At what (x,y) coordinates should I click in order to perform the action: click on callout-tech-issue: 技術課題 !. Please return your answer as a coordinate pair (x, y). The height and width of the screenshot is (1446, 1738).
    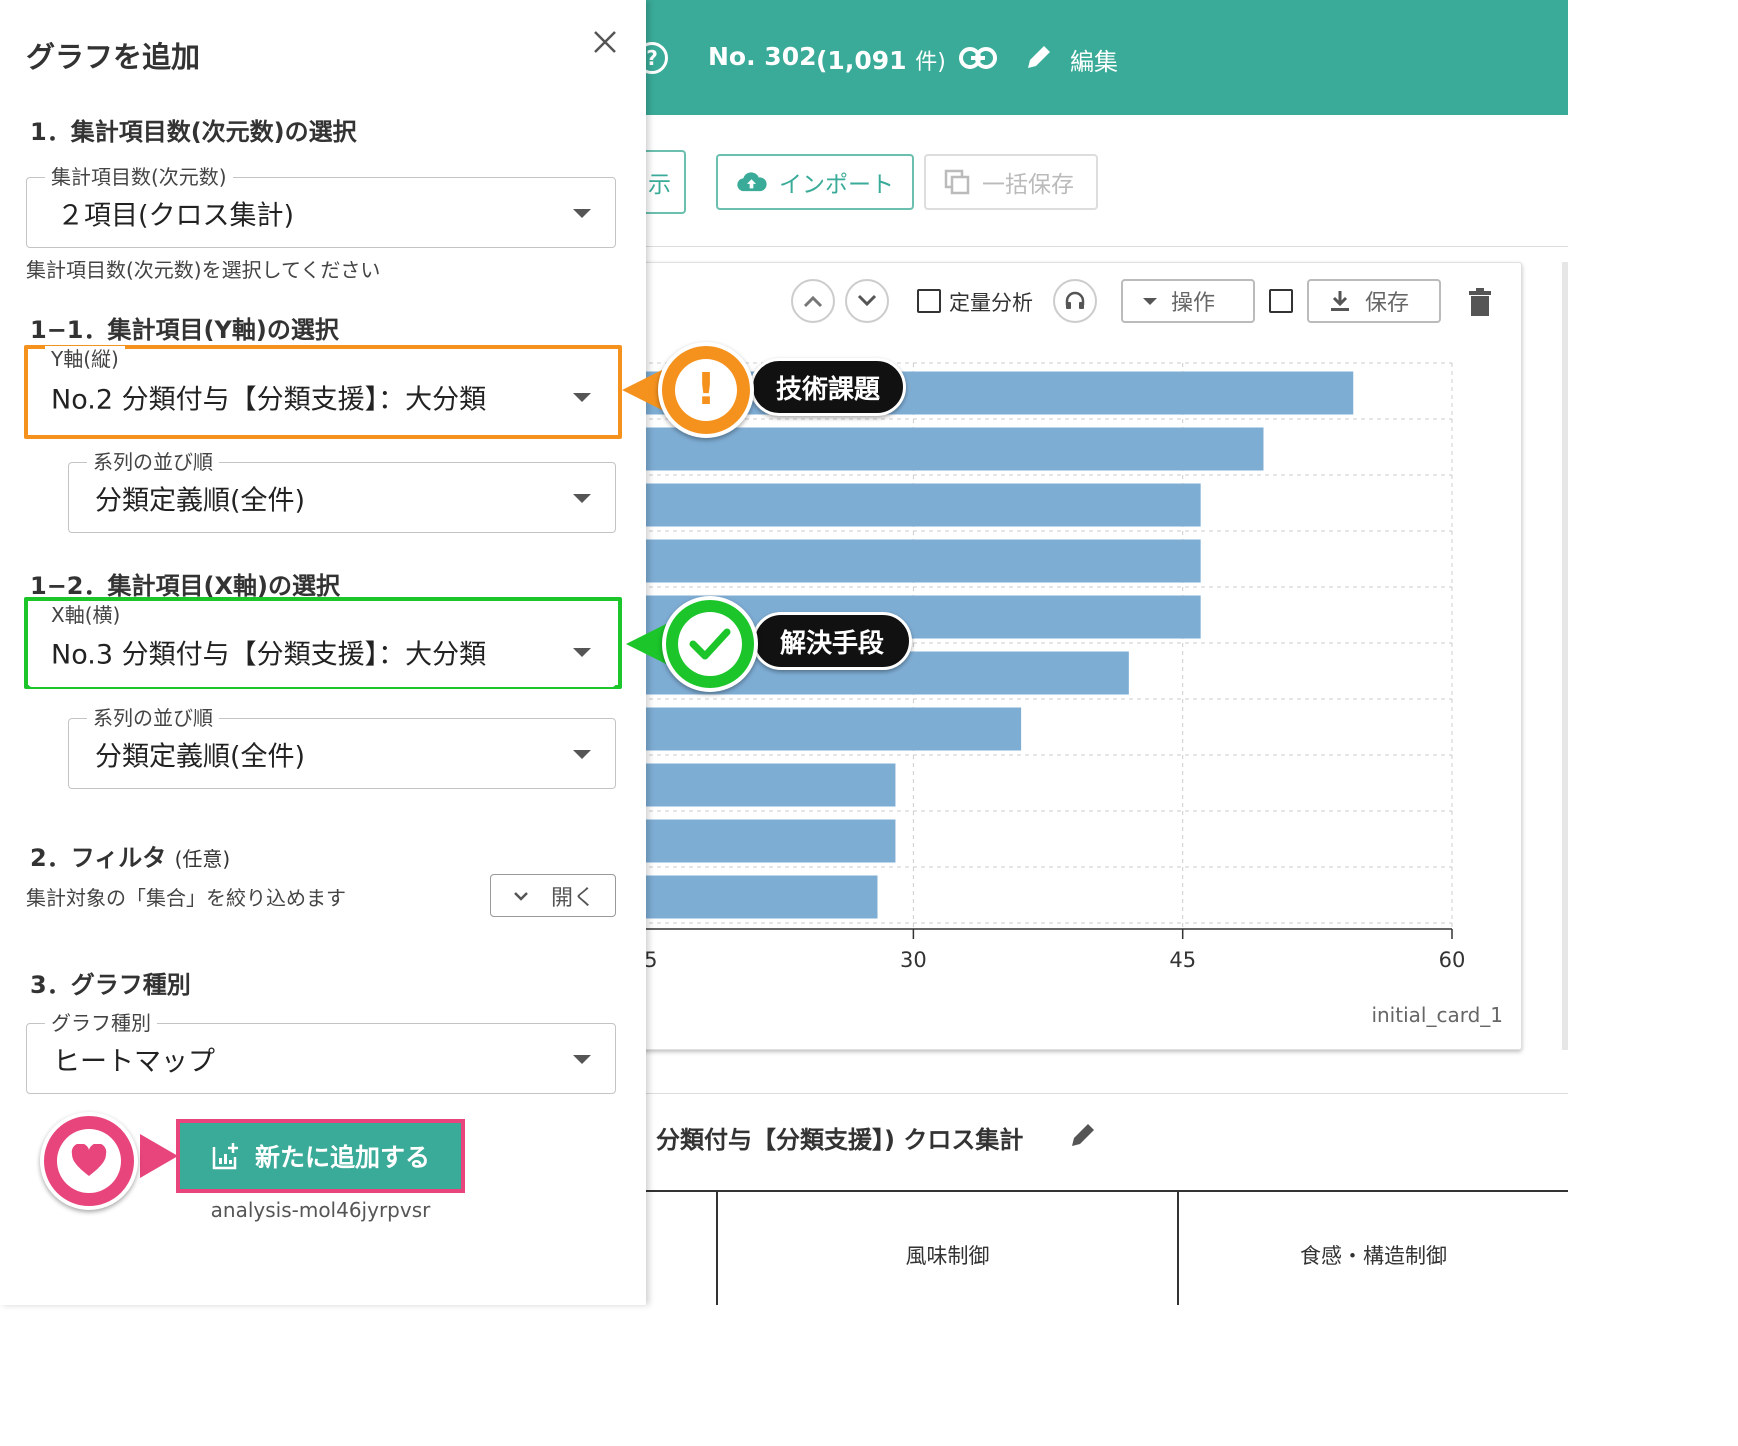
    Looking at the image, I should click on (771, 390).